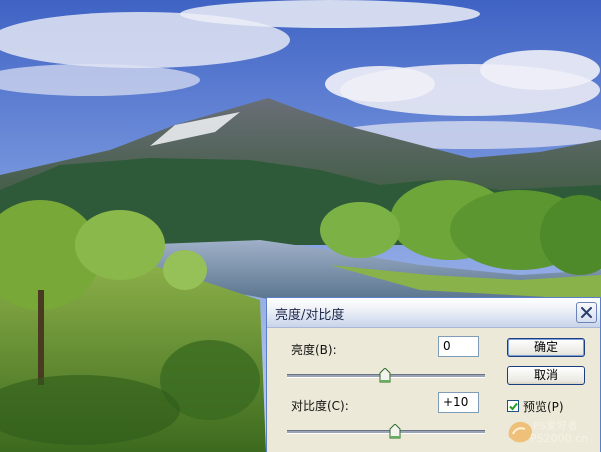 The image size is (601, 452). Describe the element at coordinates (555, 426) in the screenshot. I see `watermark-site-name: PS爱好者` at that location.